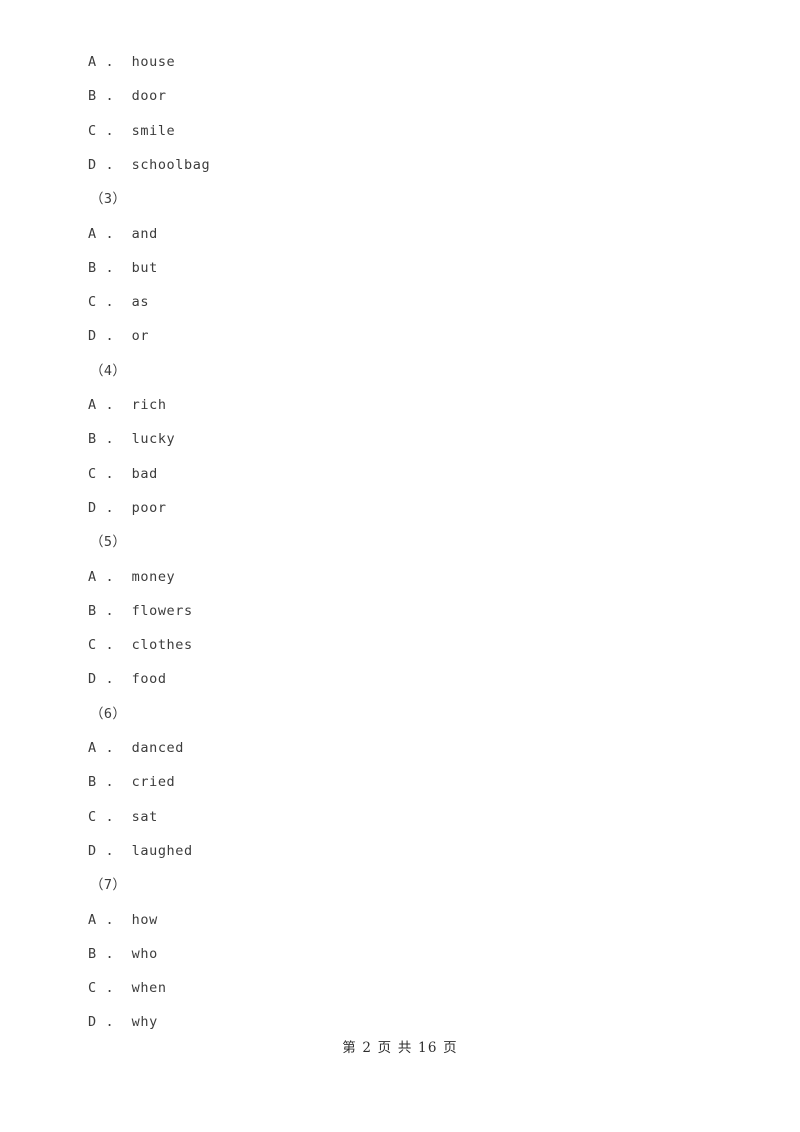 The width and height of the screenshot is (800, 1132). I want to click on option-line: A . danced, so click(136, 748).